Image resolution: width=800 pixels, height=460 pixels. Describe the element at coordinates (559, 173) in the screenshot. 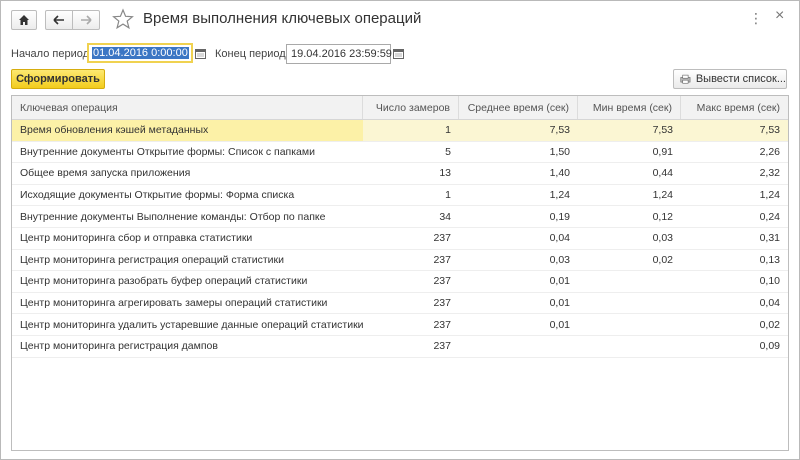

I see `table-cell-avg: 1,40` at that location.